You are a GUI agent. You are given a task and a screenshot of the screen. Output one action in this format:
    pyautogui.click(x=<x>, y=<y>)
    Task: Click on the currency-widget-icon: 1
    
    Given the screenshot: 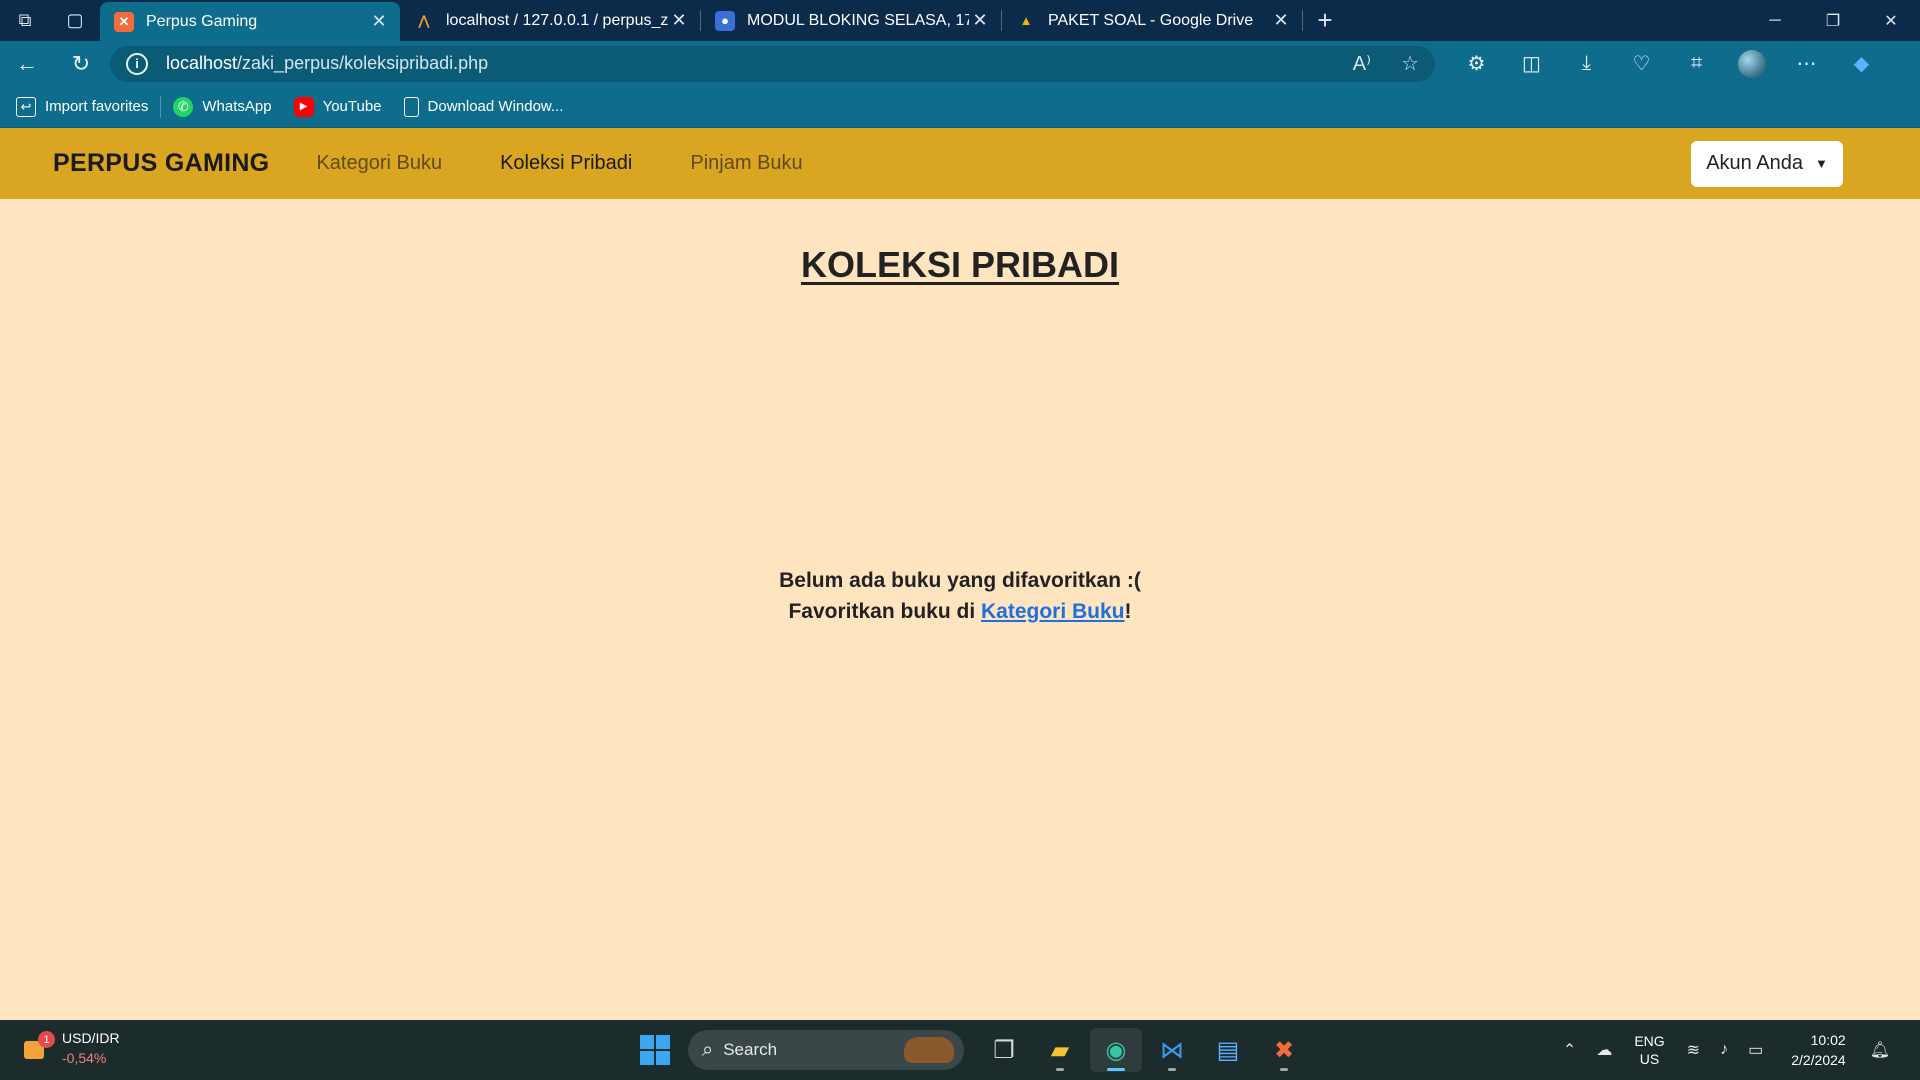 What is the action you would take?
    pyautogui.click(x=38, y=1047)
    